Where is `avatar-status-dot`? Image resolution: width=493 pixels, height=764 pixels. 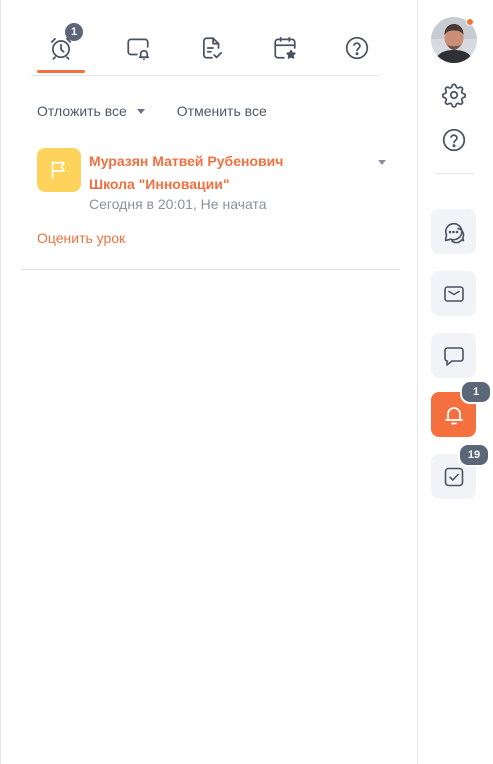
avatar-status-dot is located at coordinates (470, 22).